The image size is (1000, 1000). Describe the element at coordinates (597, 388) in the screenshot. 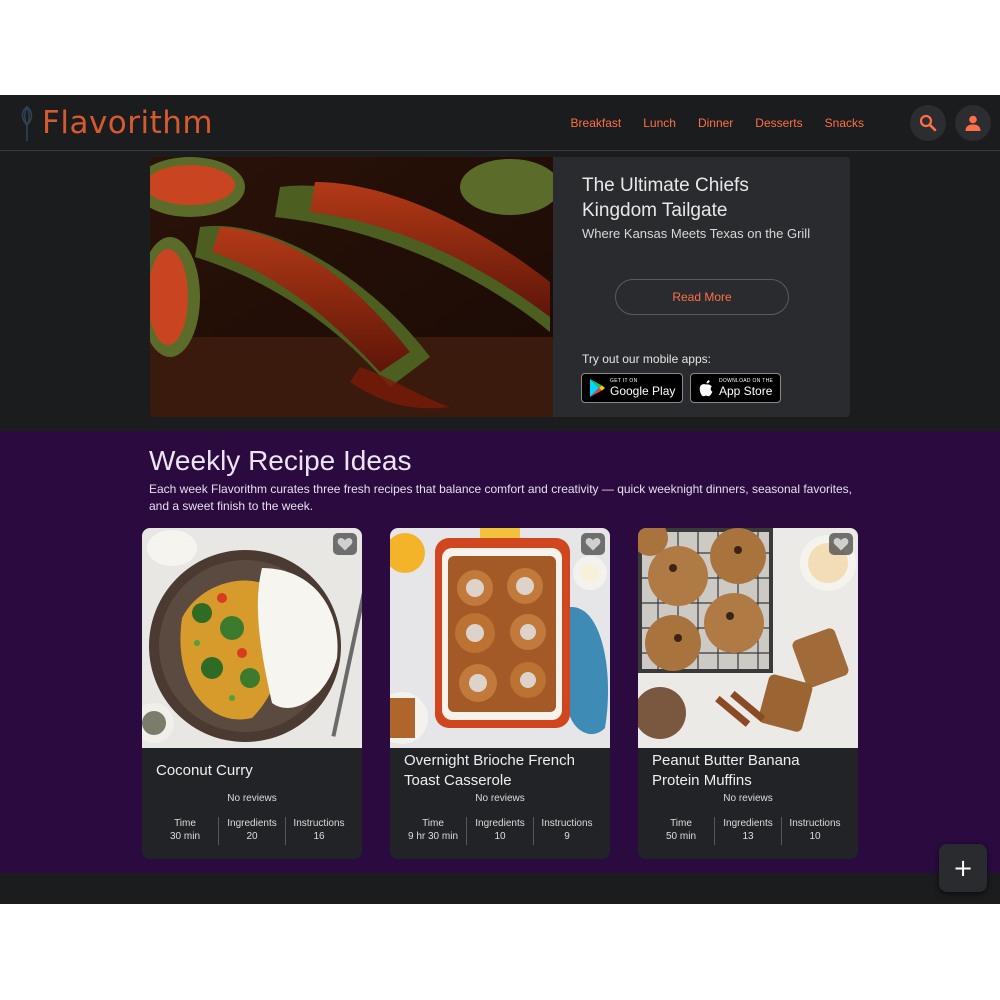

I see `google-play-icon` at that location.